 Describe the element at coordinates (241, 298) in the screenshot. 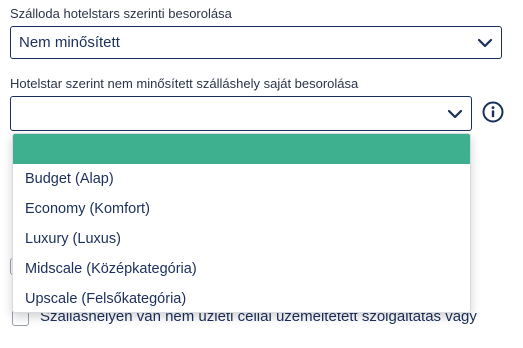

I see `dropdown-option-upscale: Upscale (Felsőkategória)` at that location.